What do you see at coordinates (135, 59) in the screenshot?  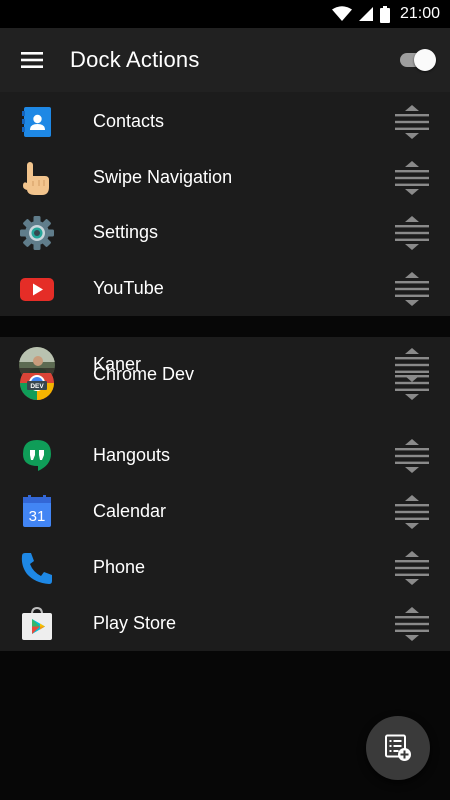 I see `page-title: Dock Actions` at bounding box center [135, 59].